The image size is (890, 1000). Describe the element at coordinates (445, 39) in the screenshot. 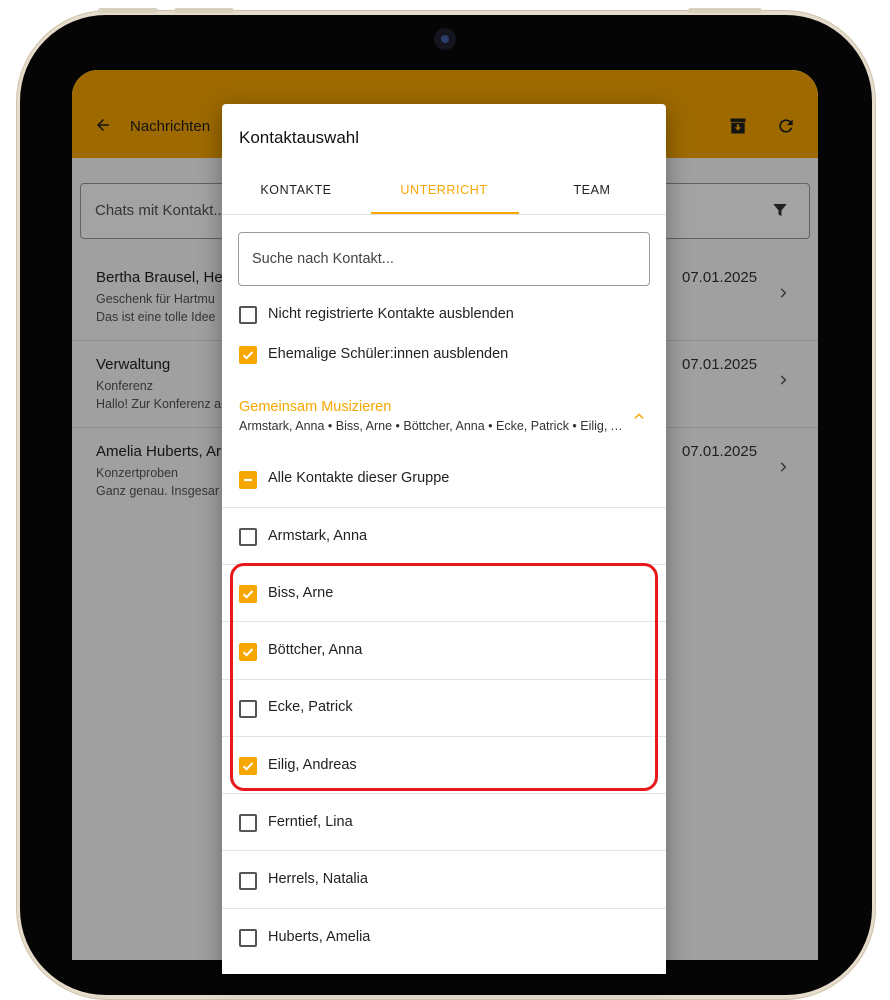

I see `camera-icon` at that location.